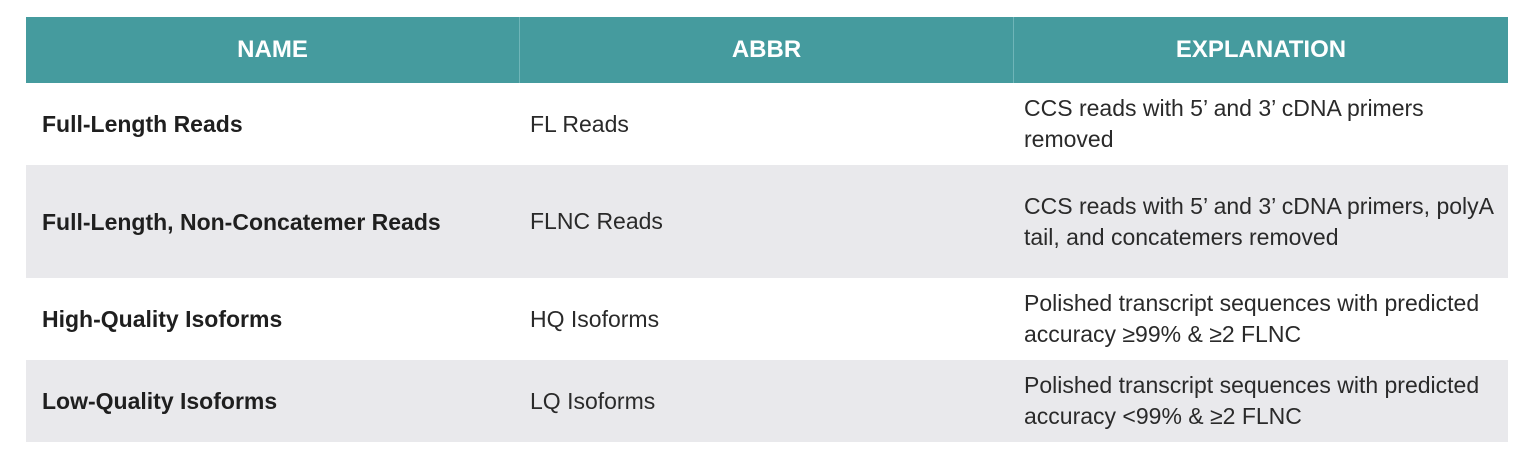 This screenshot has width=1536, height=464. Describe the element at coordinates (579, 123) in the screenshot. I see `row-abbr: FL Reads` at that location.